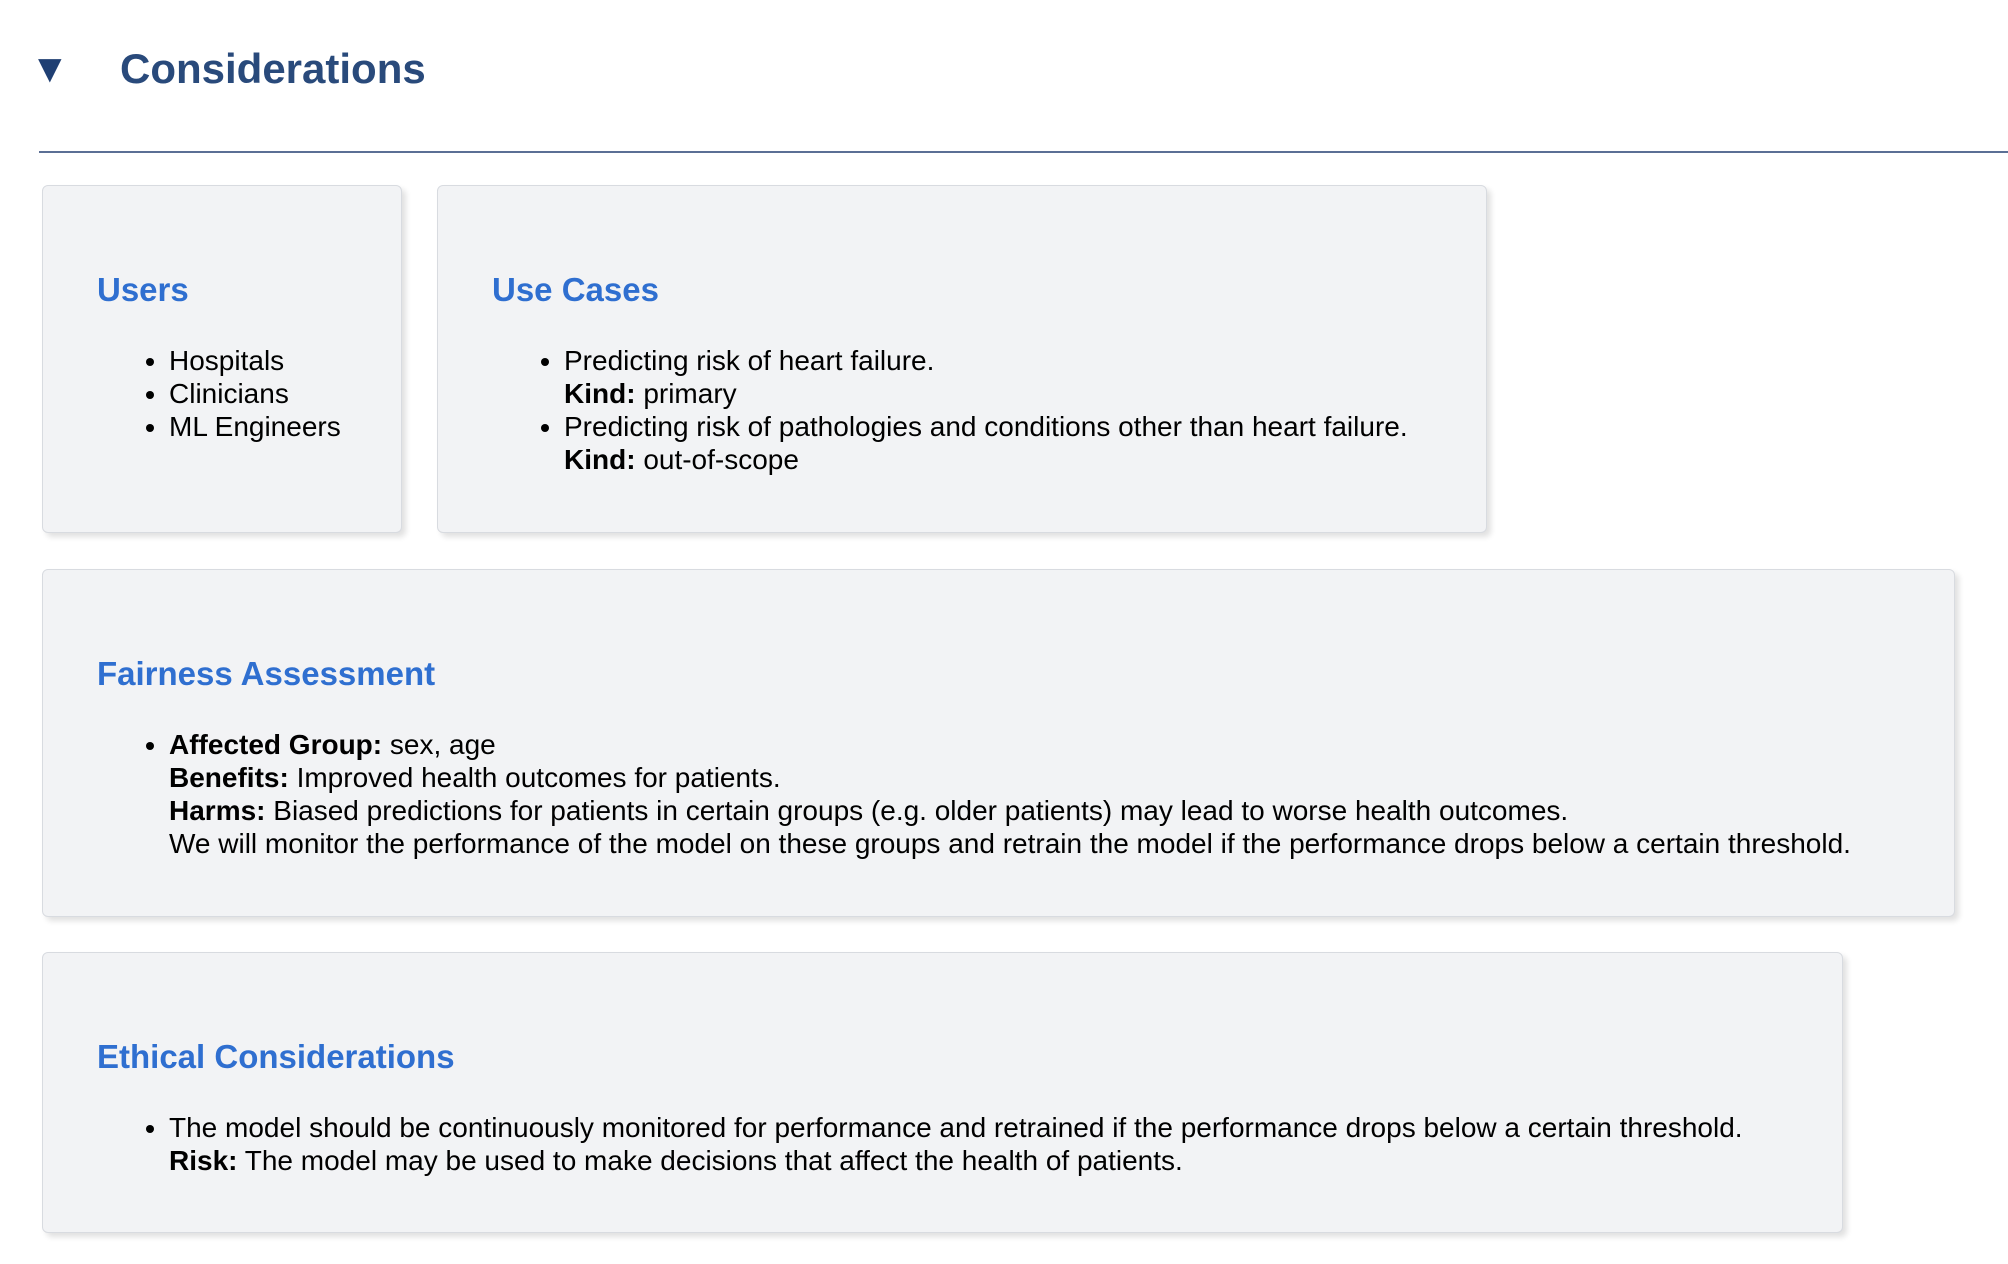 This screenshot has width=2008, height=1264. What do you see at coordinates (690, 393) in the screenshot?
I see `kind-value: primary` at bounding box center [690, 393].